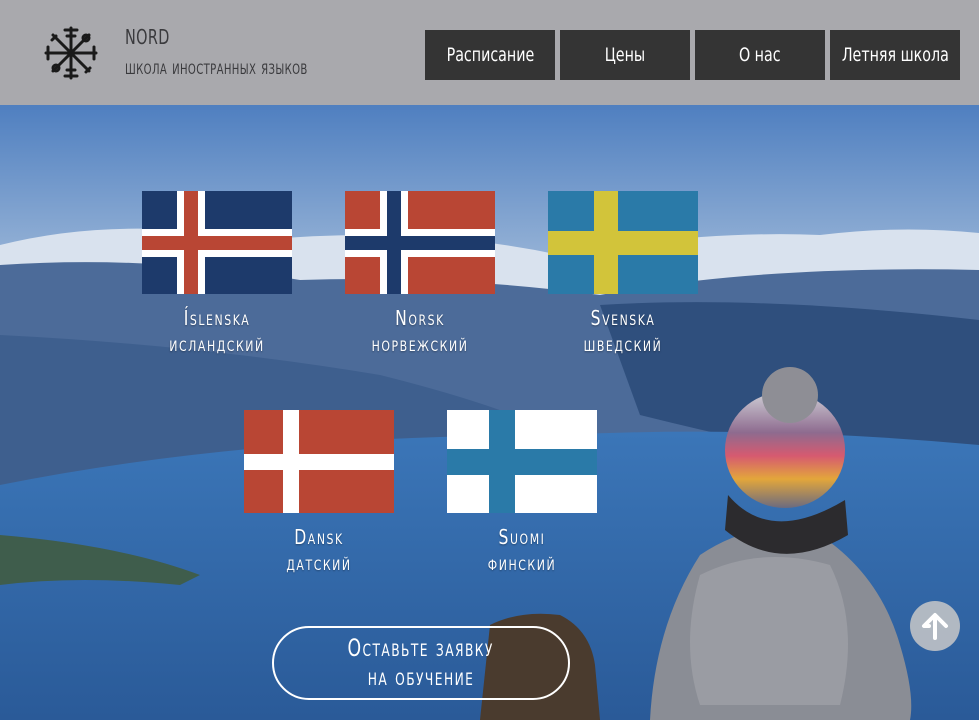 This screenshot has height=720, width=979. Describe the element at coordinates (216, 67) in the screenshot. I see `brand-tagline: школа иностранных языков` at that location.